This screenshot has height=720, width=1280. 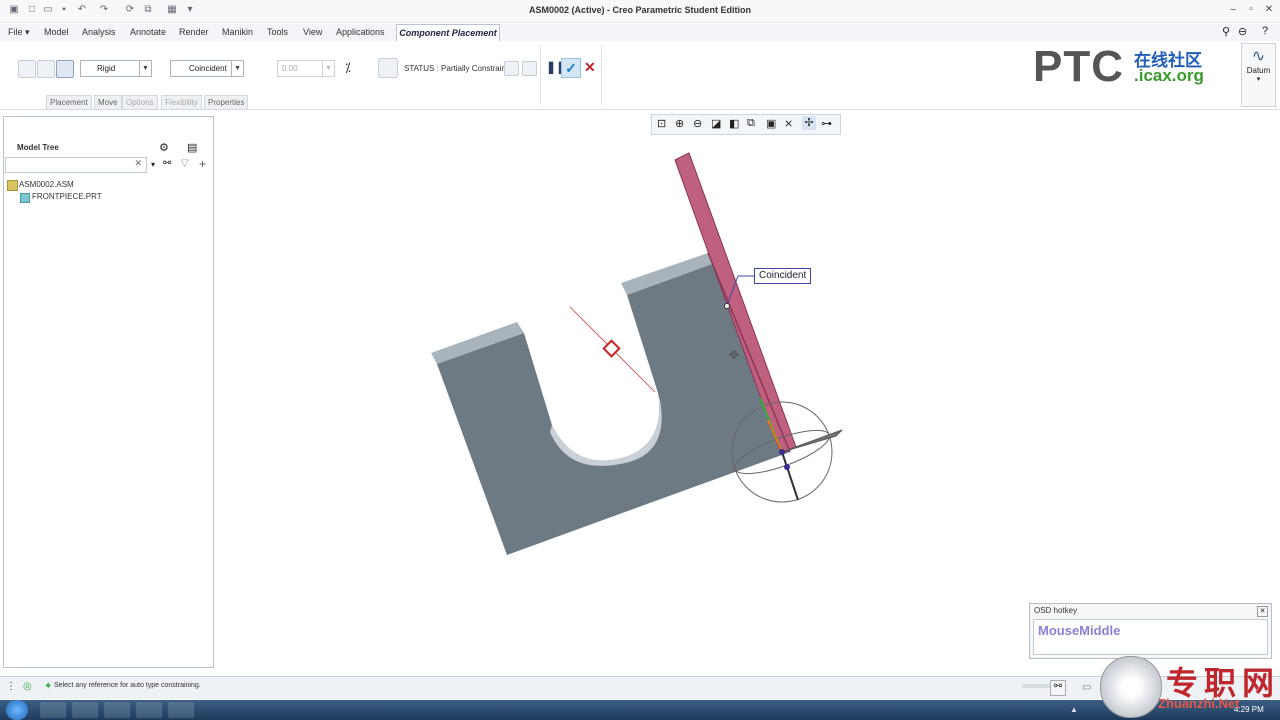 I want to click on logo-site: Zhuanzhi.Net, so click(x=1199, y=703).